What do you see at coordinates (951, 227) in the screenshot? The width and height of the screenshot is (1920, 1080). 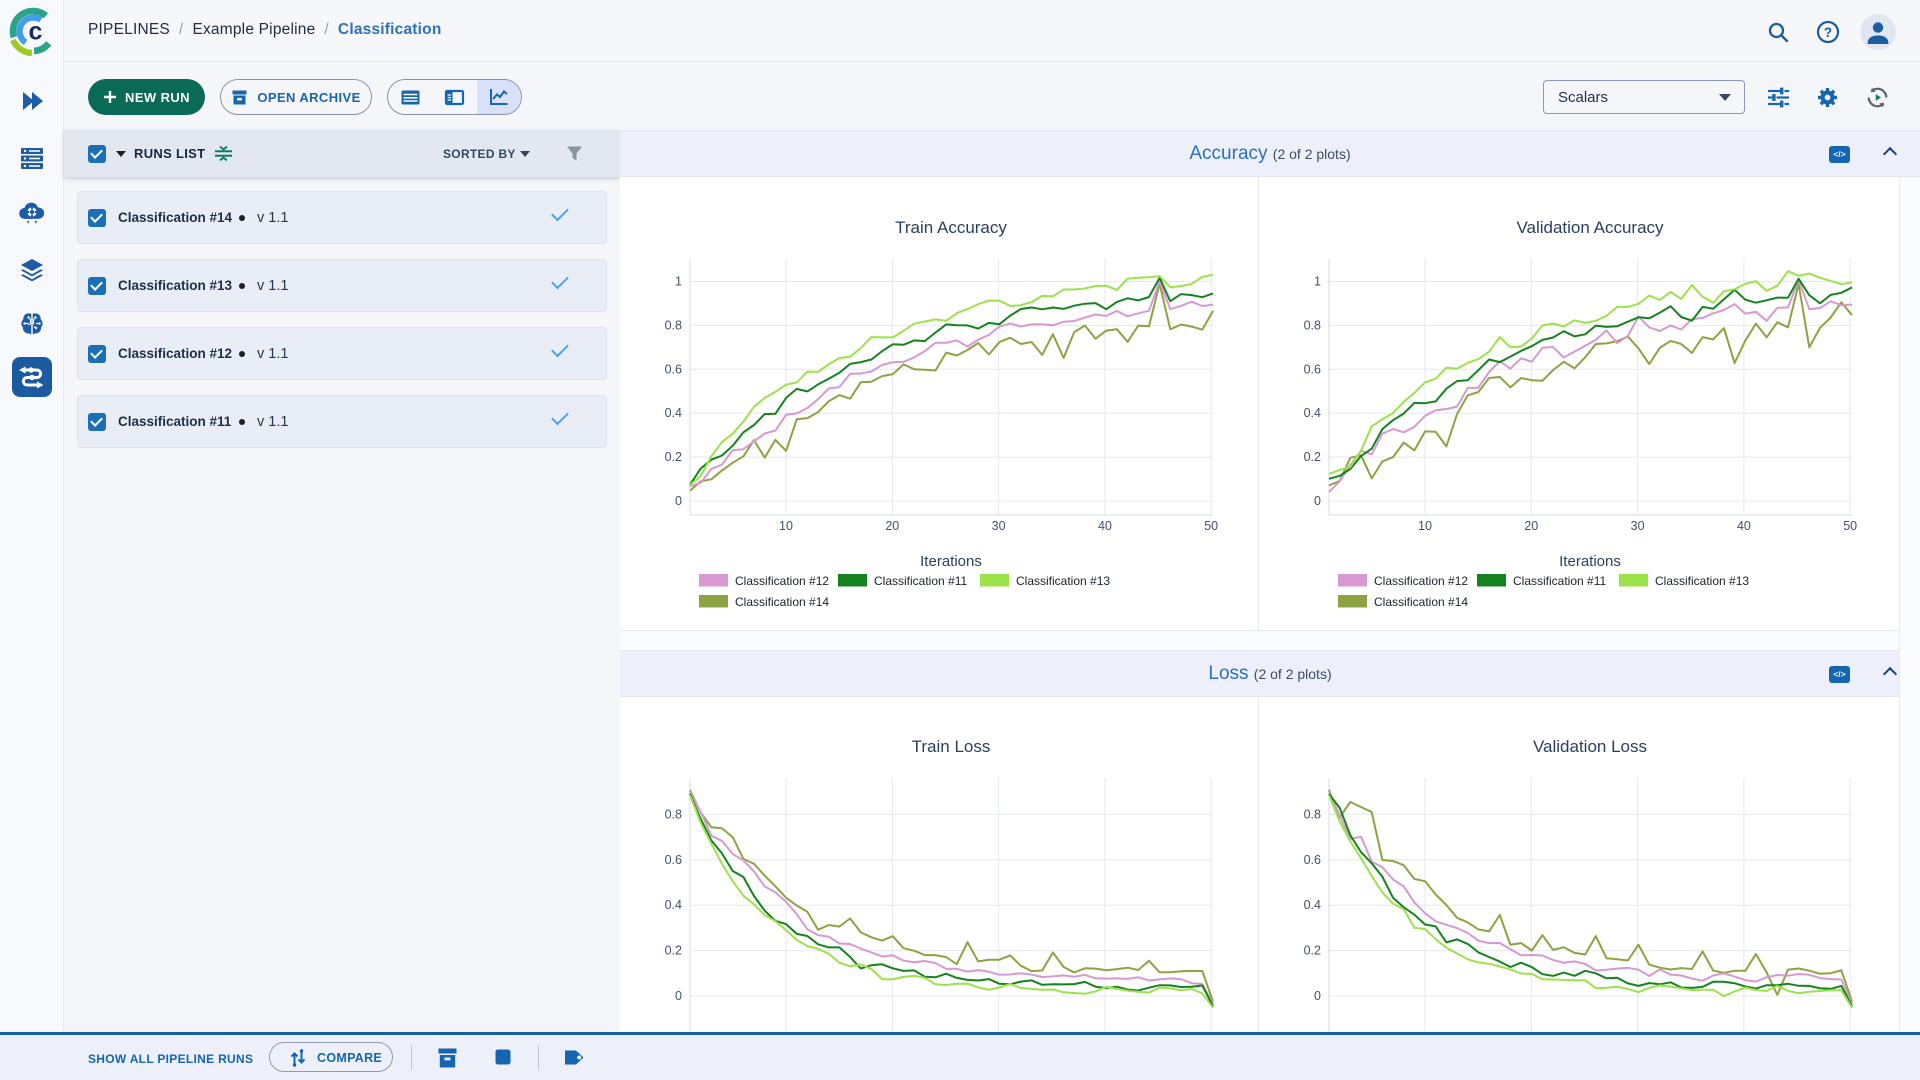 I see `svg-text: Train Accuracy` at bounding box center [951, 227].